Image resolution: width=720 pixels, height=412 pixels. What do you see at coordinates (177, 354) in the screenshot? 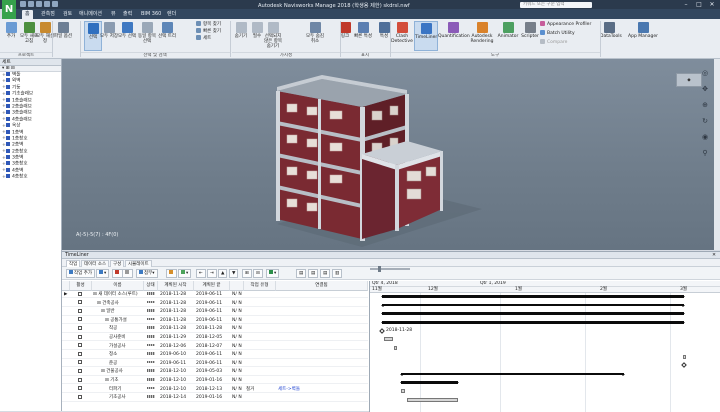
I see `planned-start: 2019-06-10` at bounding box center [177, 354].